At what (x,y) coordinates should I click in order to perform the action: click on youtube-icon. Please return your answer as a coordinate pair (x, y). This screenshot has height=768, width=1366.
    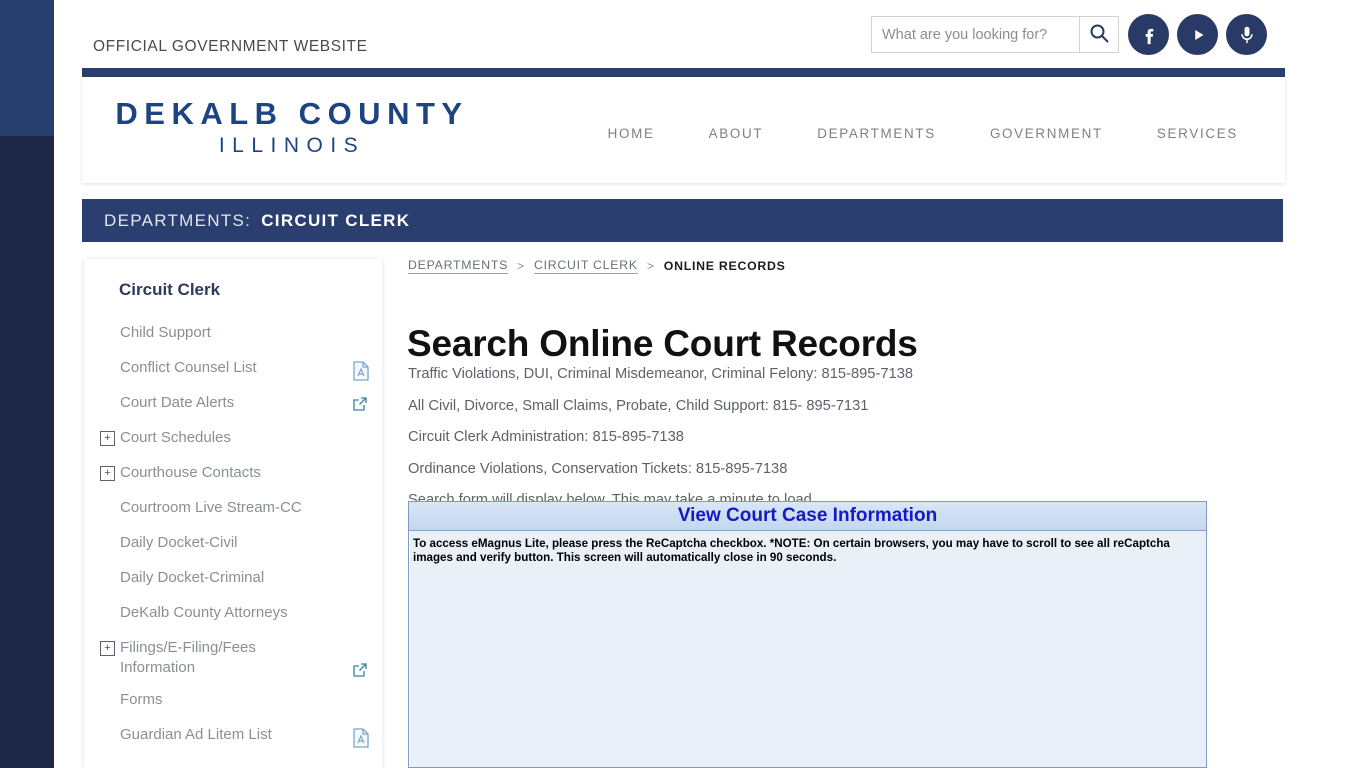
    Looking at the image, I should click on (1197, 34).